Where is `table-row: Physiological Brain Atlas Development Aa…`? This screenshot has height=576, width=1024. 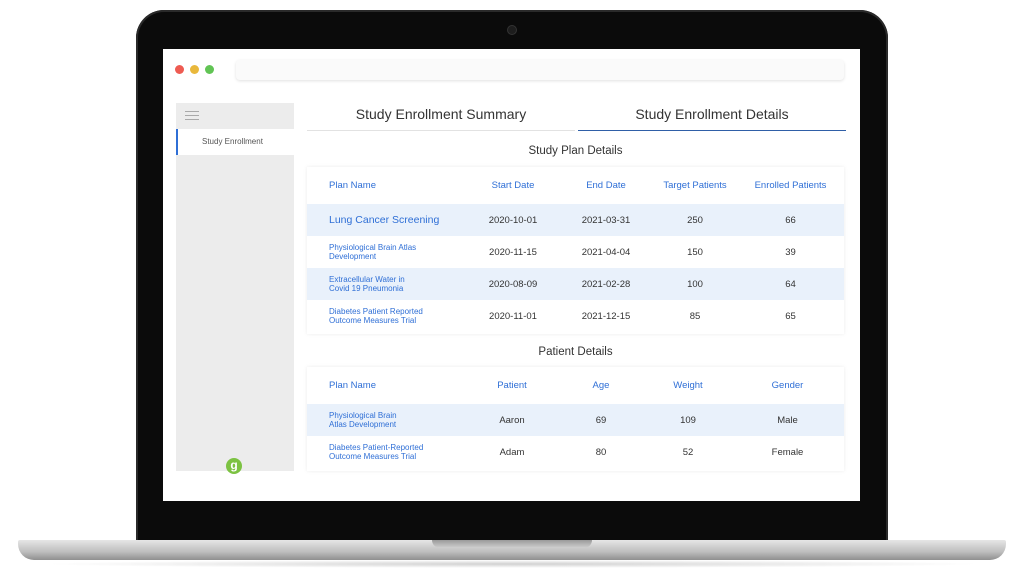 table-row: Physiological Brain Atlas Development Aa… is located at coordinates (575, 420).